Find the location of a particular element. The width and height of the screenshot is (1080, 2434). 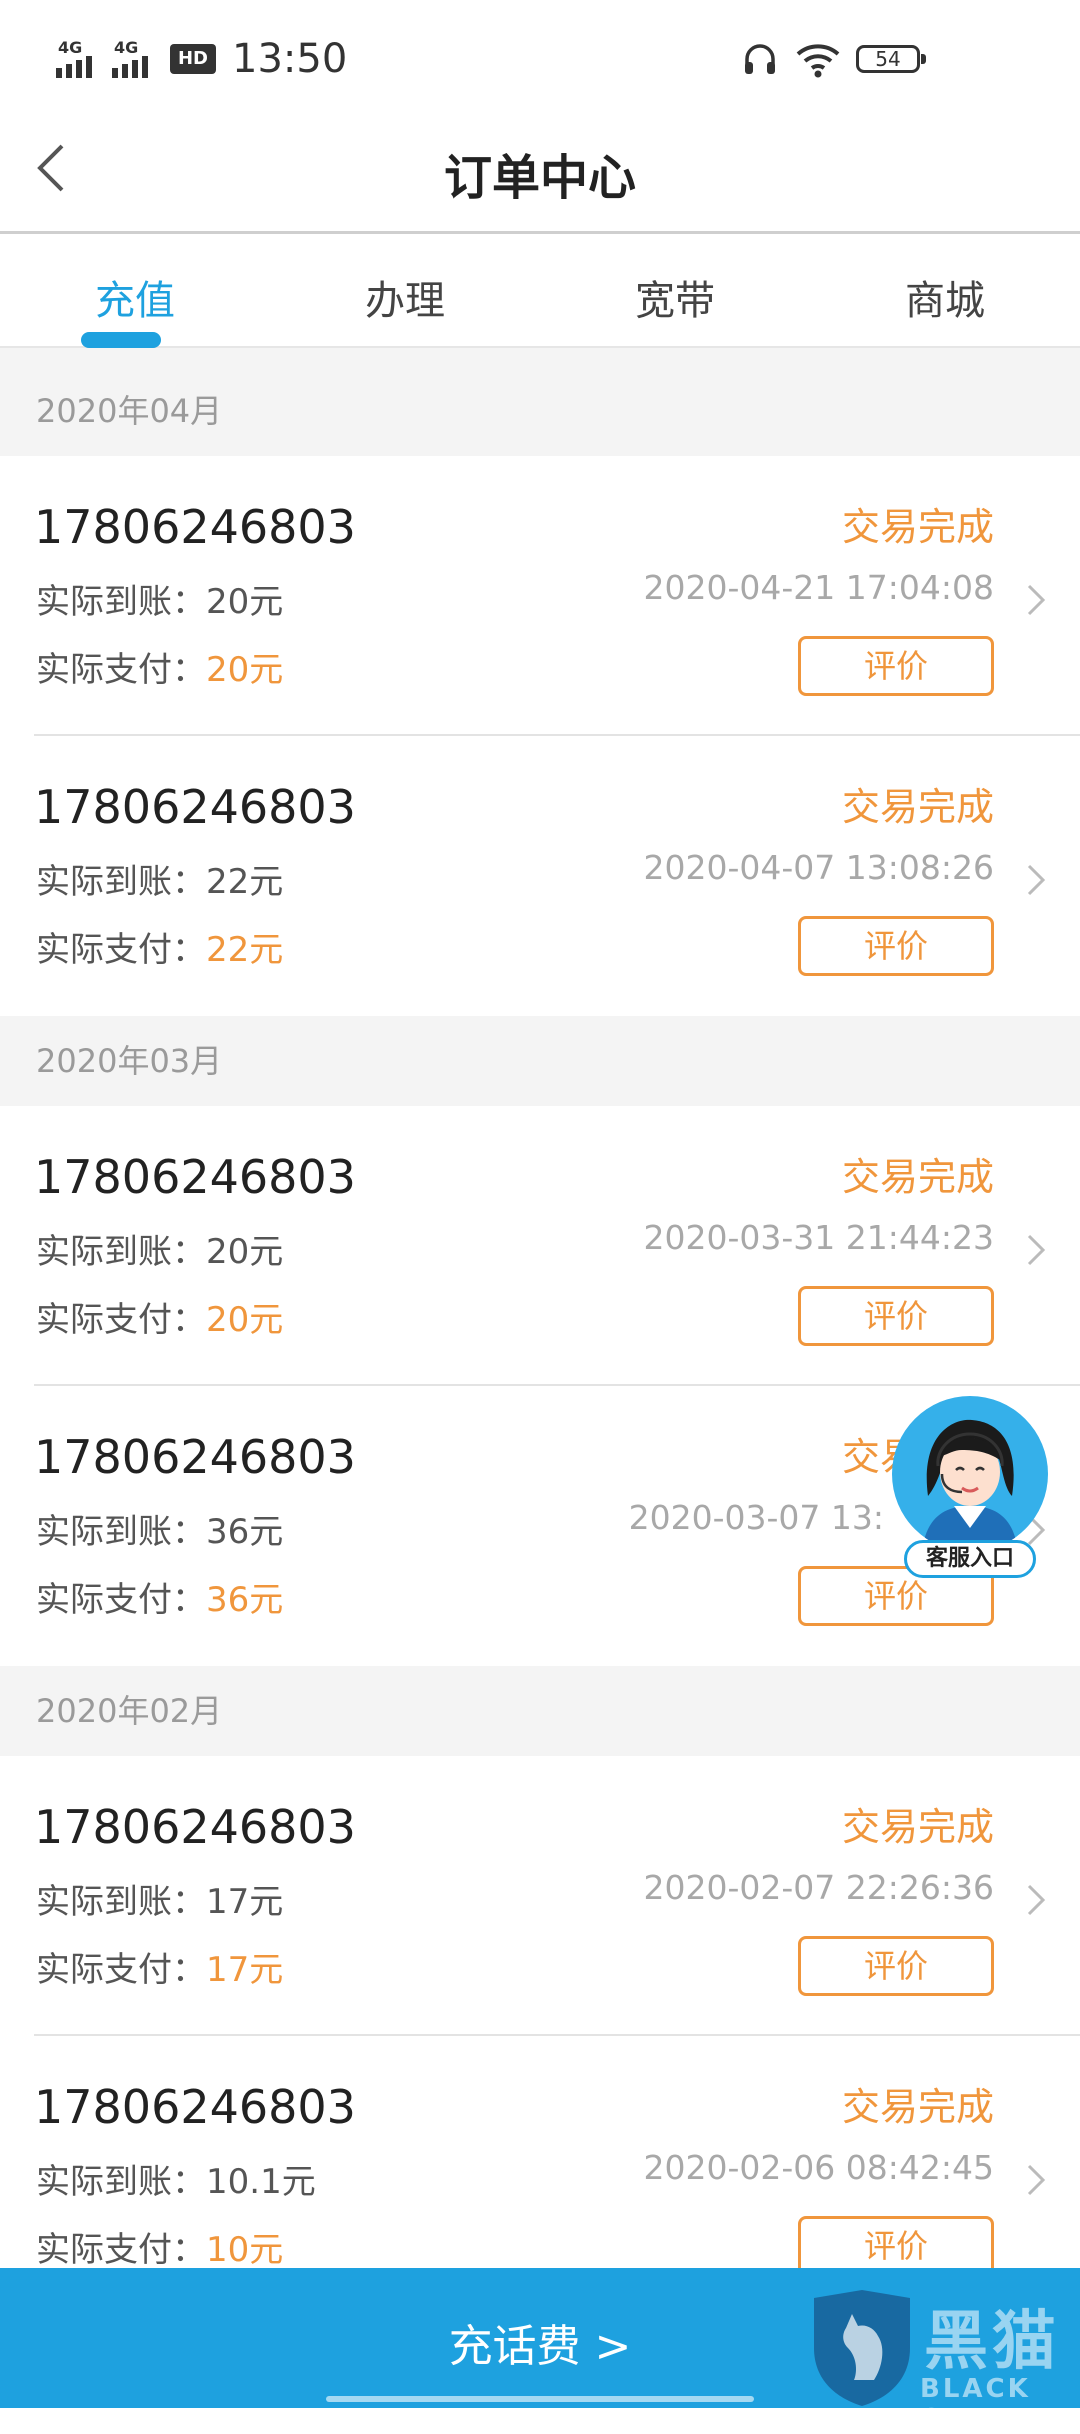

order-datetime: 2020-03-31 21:44:23 is located at coordinates (818, 1237).